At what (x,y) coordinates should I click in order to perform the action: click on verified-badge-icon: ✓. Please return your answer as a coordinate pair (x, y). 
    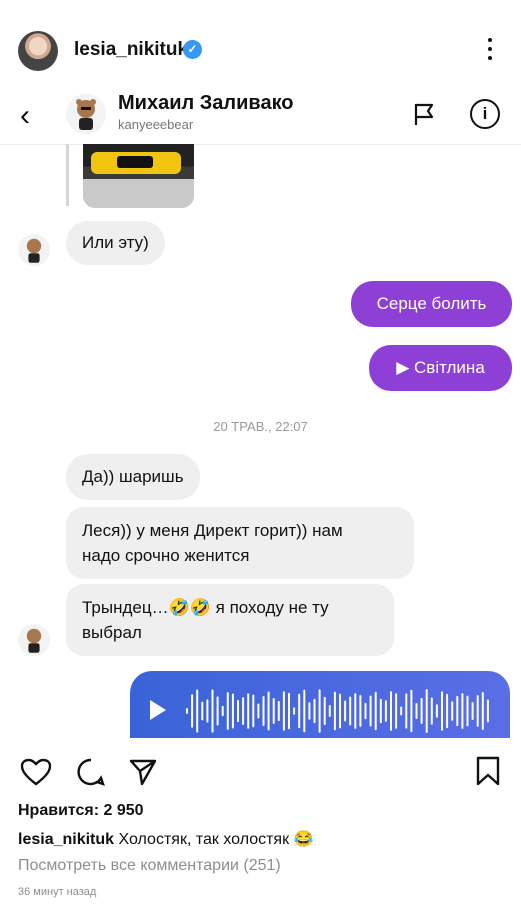
    Looking at the image, I should click on (192, 49).